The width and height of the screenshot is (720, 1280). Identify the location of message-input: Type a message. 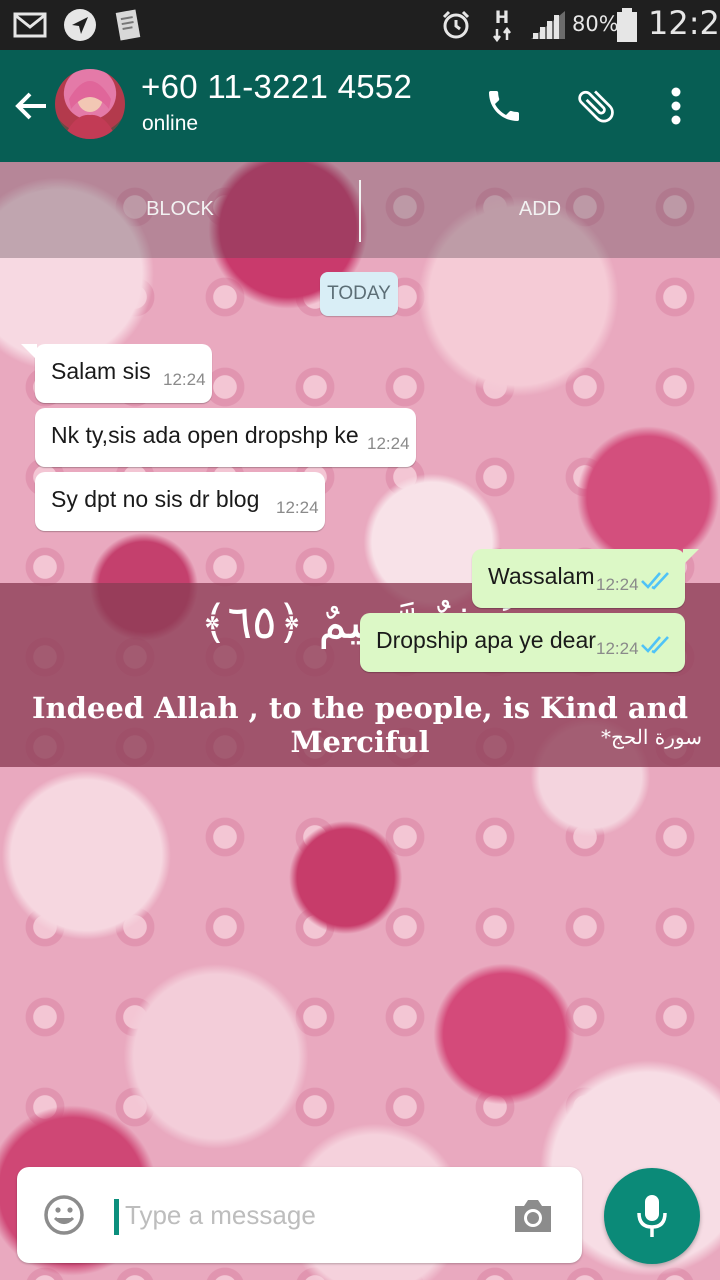
(220, 1215).